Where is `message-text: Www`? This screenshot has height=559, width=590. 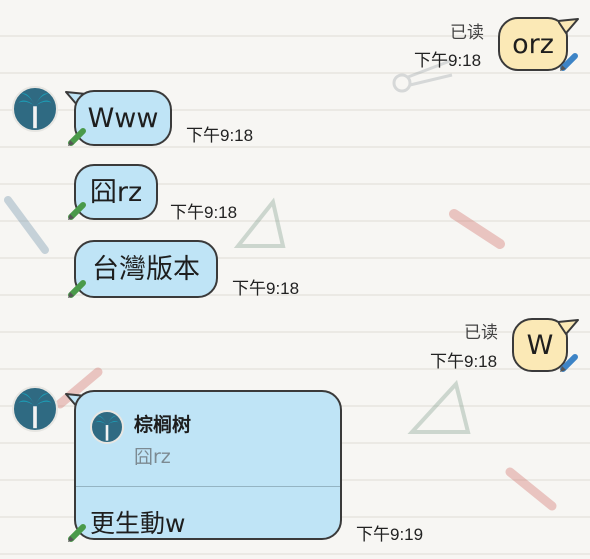
message-text: Www is located at coordinates (123, 118).